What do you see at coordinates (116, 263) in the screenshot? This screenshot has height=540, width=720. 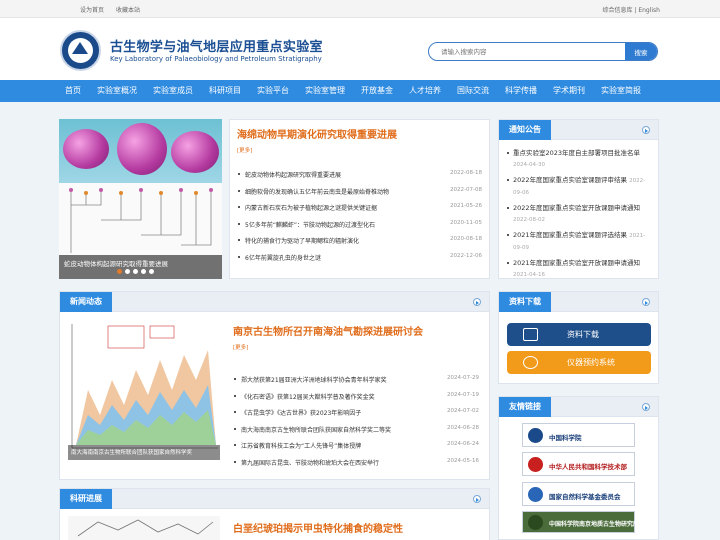 I see `slider-caption: 蛇皮动物体构起源研究取得重要进展` at bounding box center [116, 263].